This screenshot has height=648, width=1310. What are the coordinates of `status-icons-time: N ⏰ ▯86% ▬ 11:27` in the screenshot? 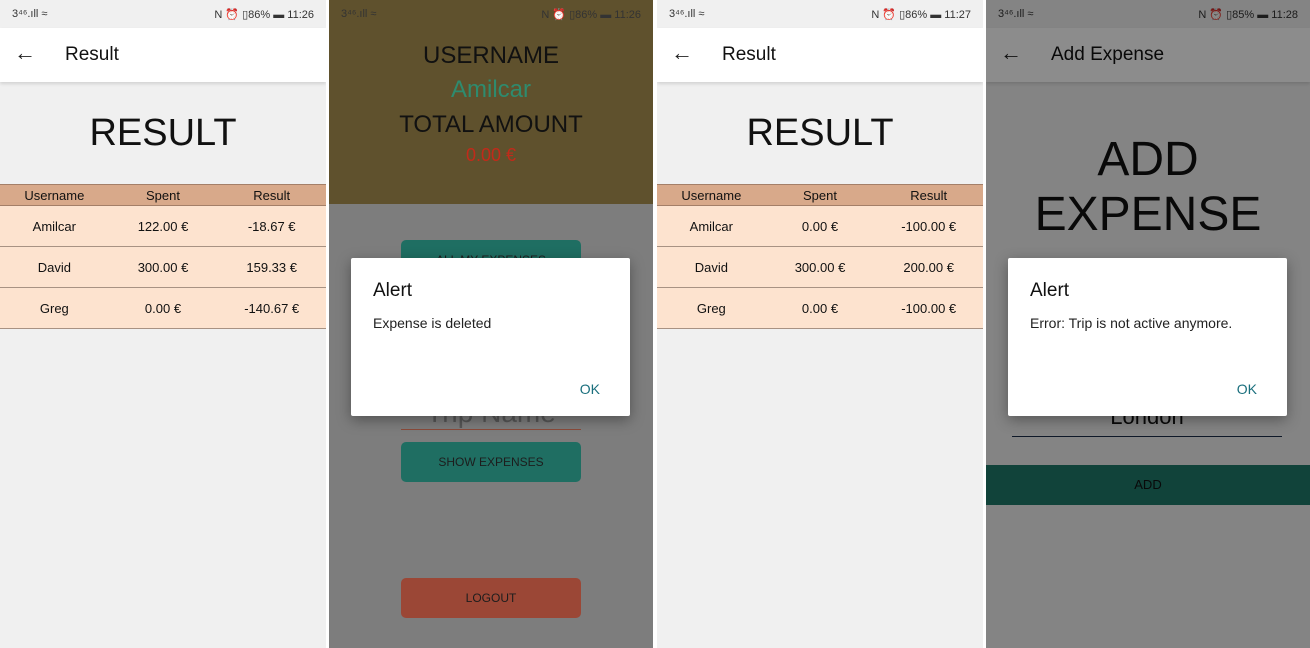 It's located at (921, 15).